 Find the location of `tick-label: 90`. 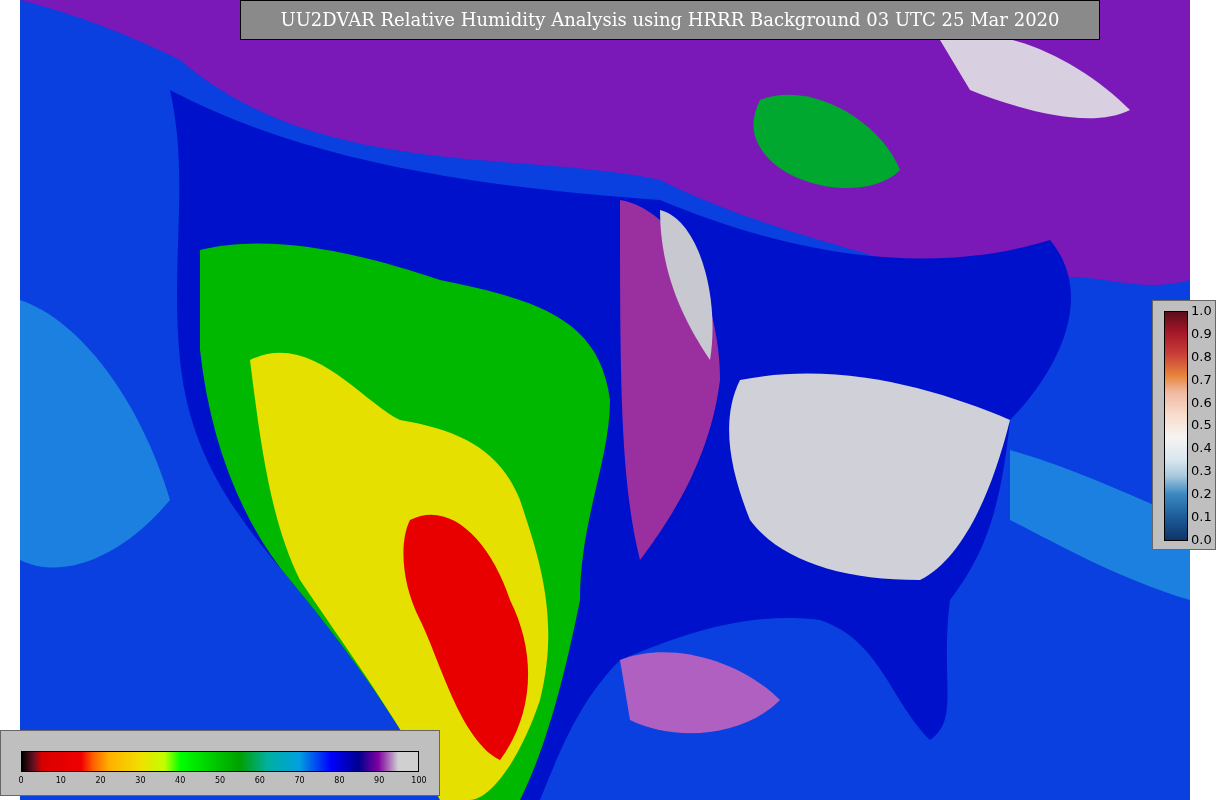

tick-label: 90 is located at coordinates (379, 780).